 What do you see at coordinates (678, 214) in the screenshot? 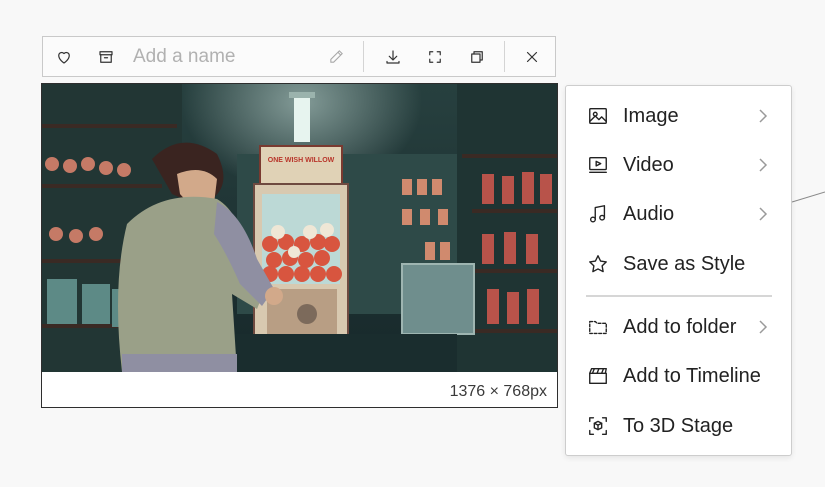
I see `menu-item-audio: Audio` at bounding box center [678, 214].